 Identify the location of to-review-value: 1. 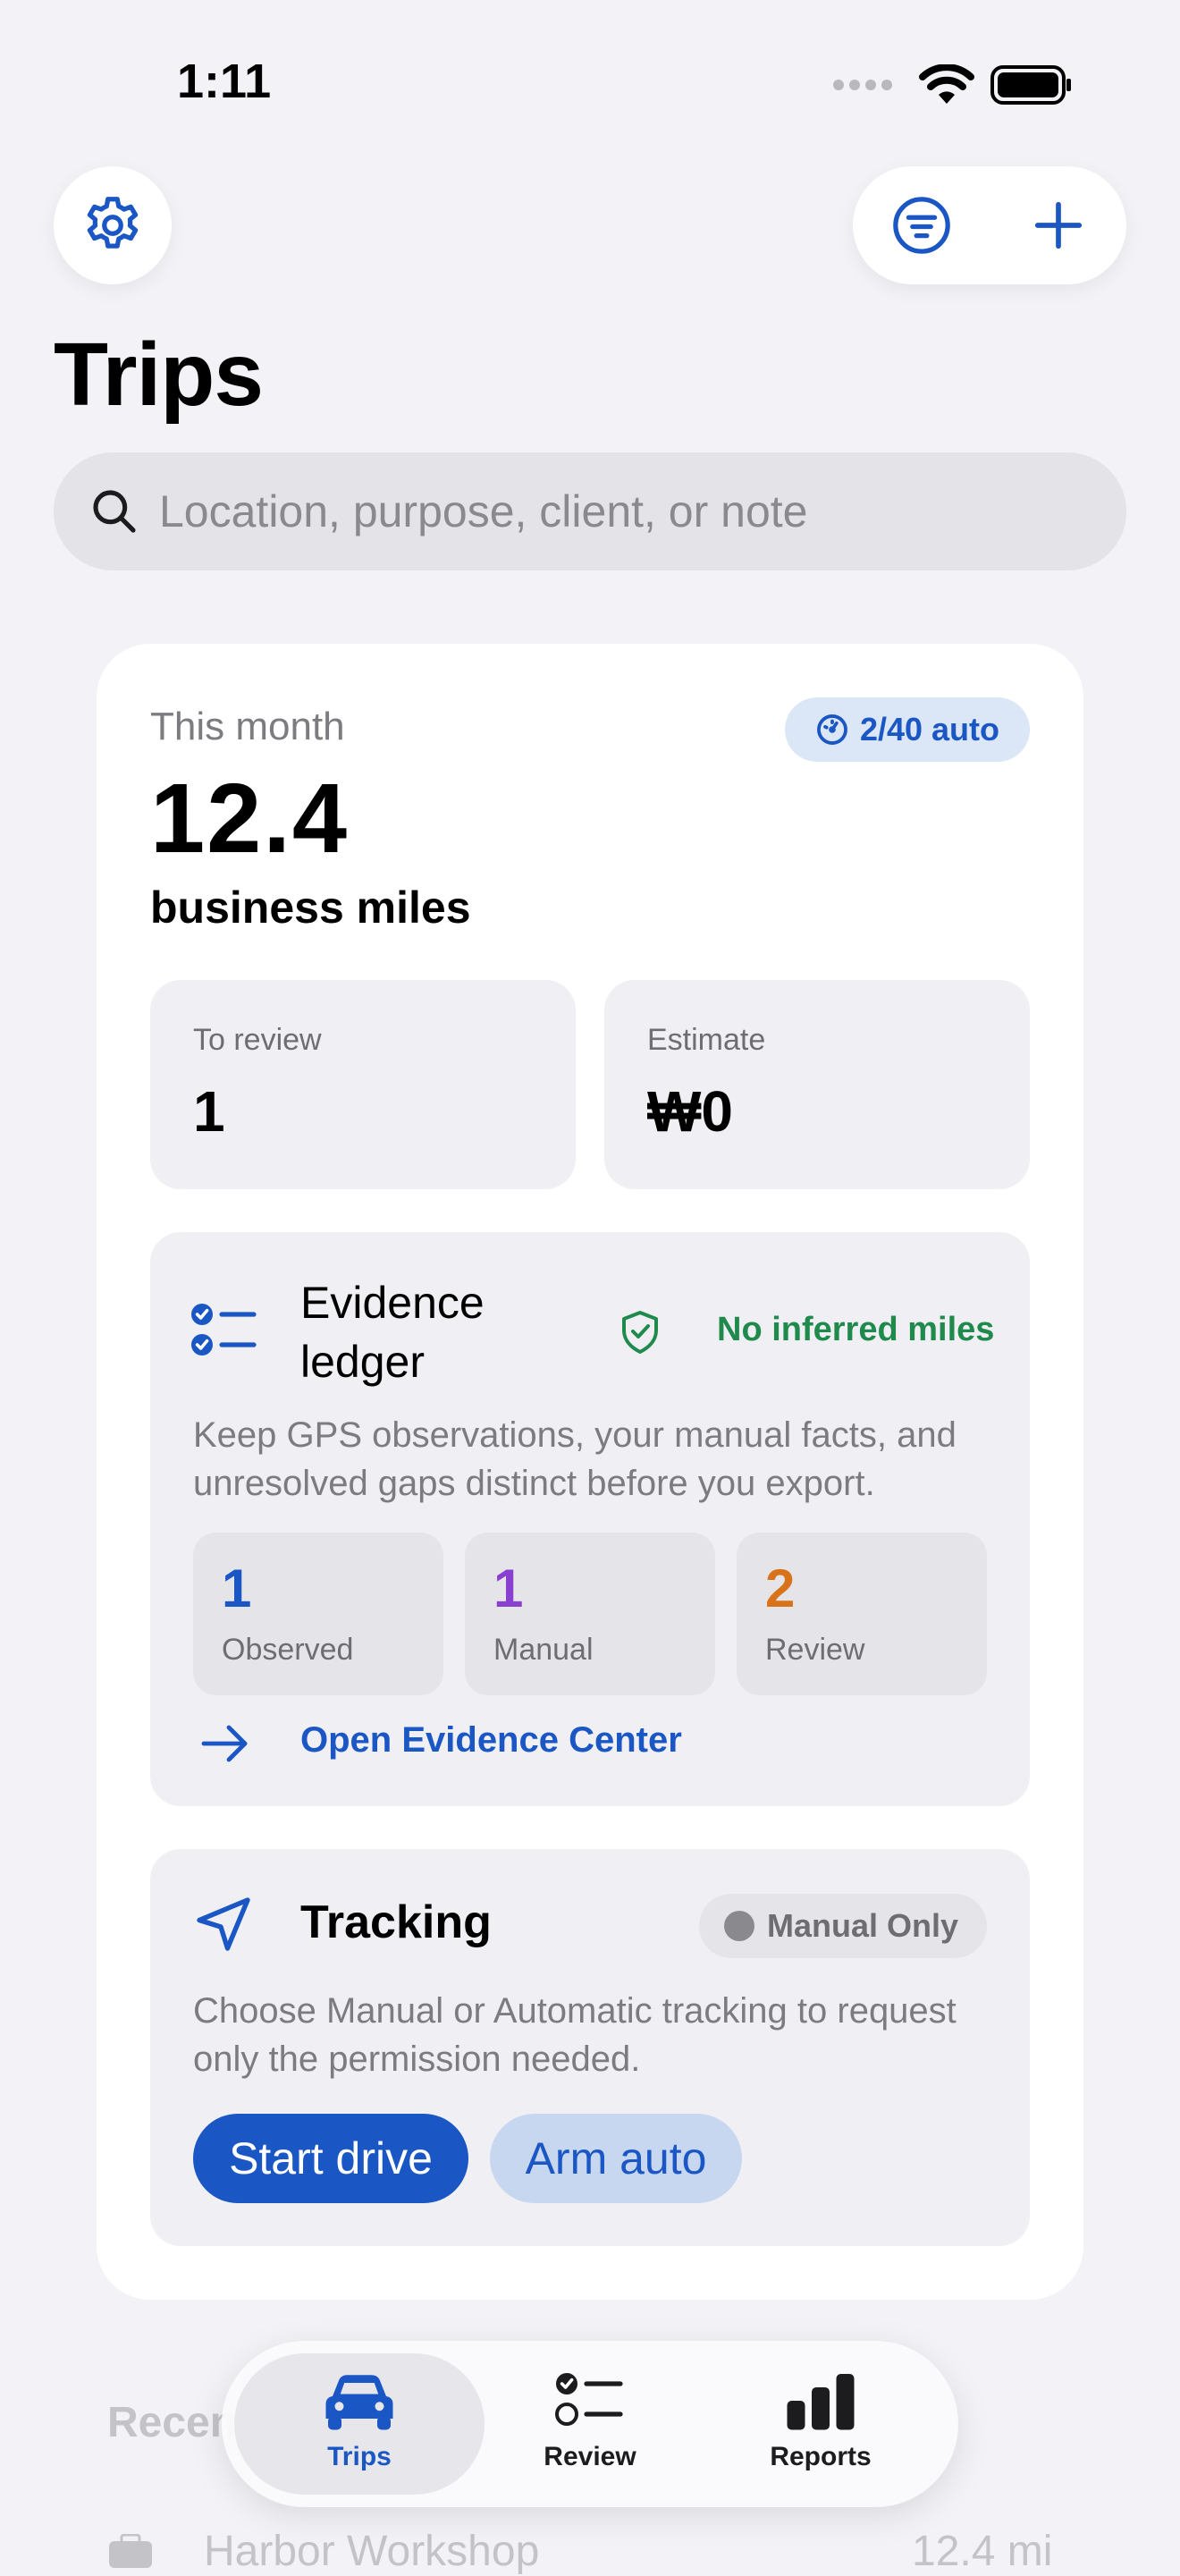
(209, 1111).